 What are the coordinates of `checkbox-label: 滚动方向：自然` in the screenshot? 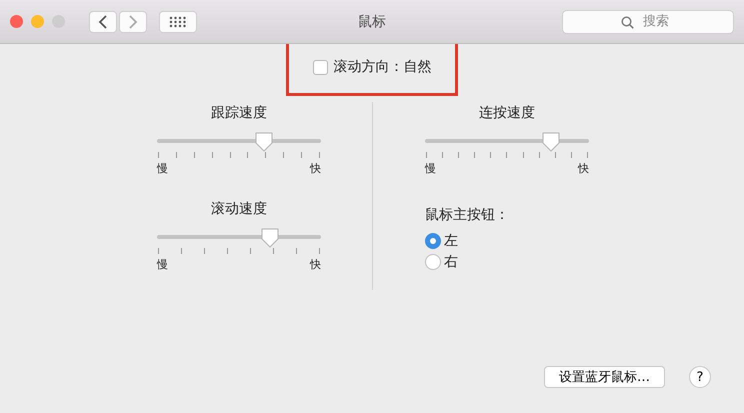 It's located at (383, 67).